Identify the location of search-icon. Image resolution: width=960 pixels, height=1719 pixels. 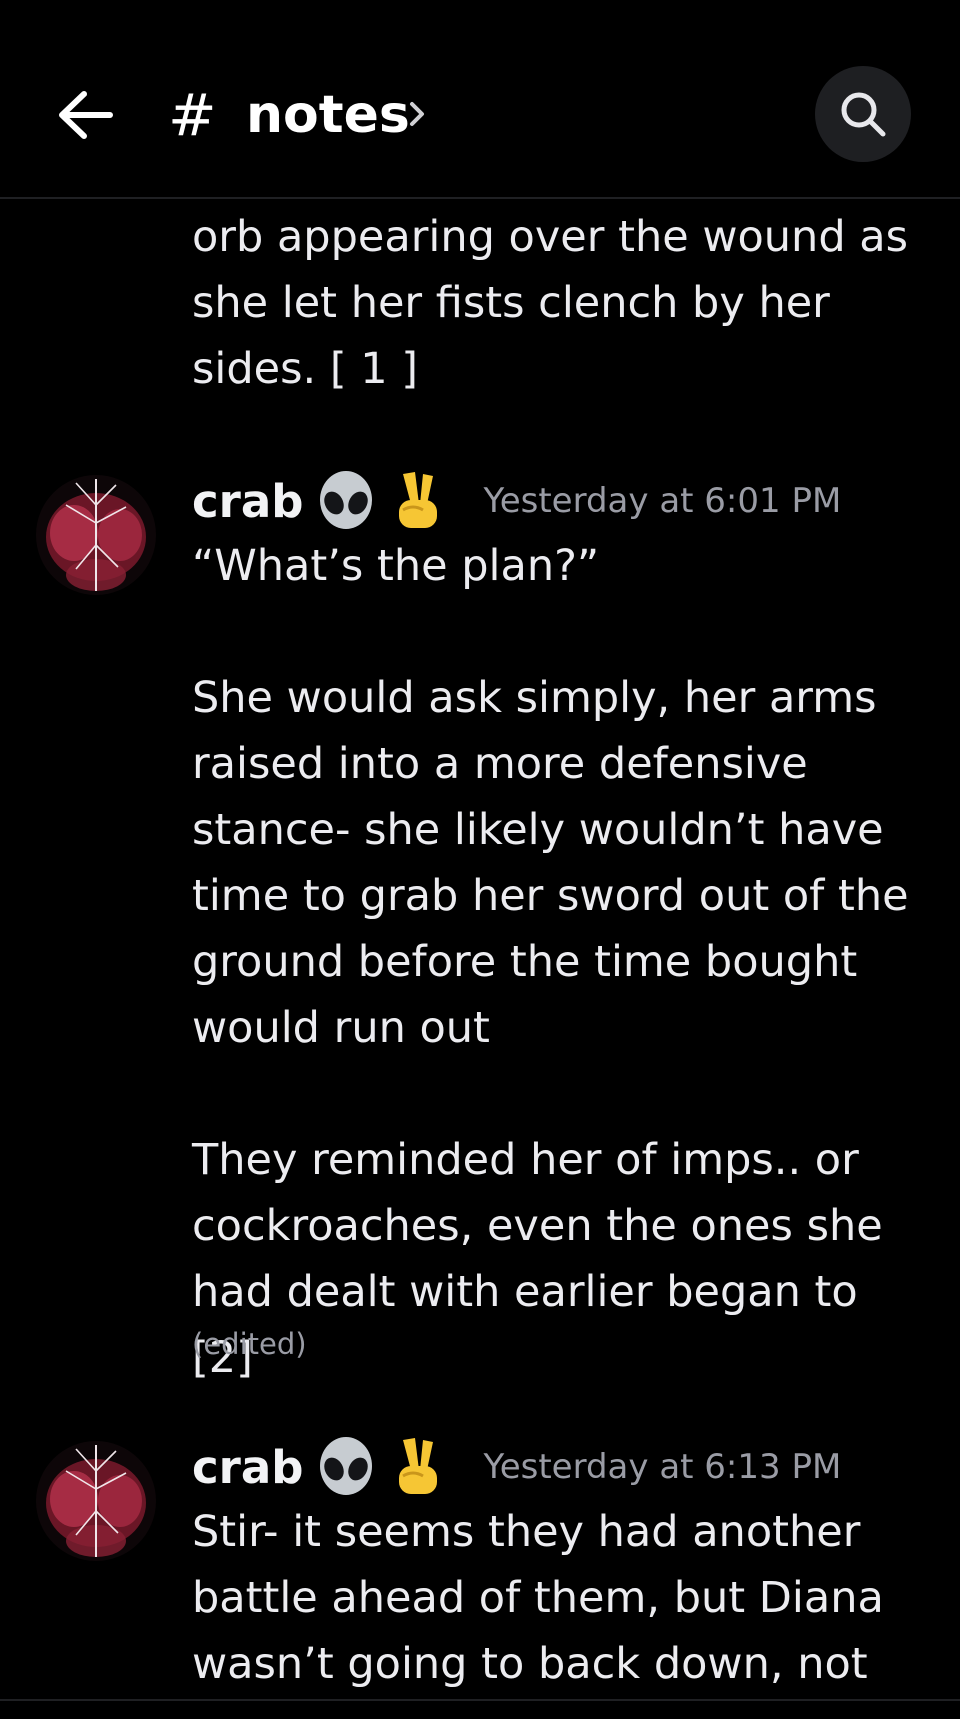
(863, 114).